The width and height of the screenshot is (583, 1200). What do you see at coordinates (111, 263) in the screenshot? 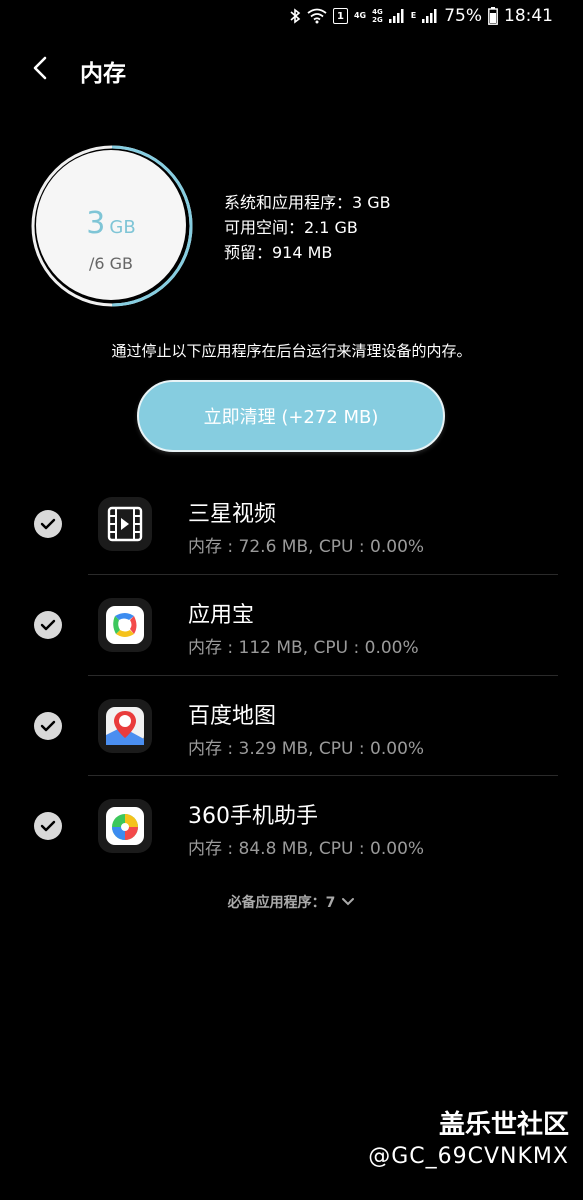
I see `total-memory: /6 GB` at bounding box center [111, 263].